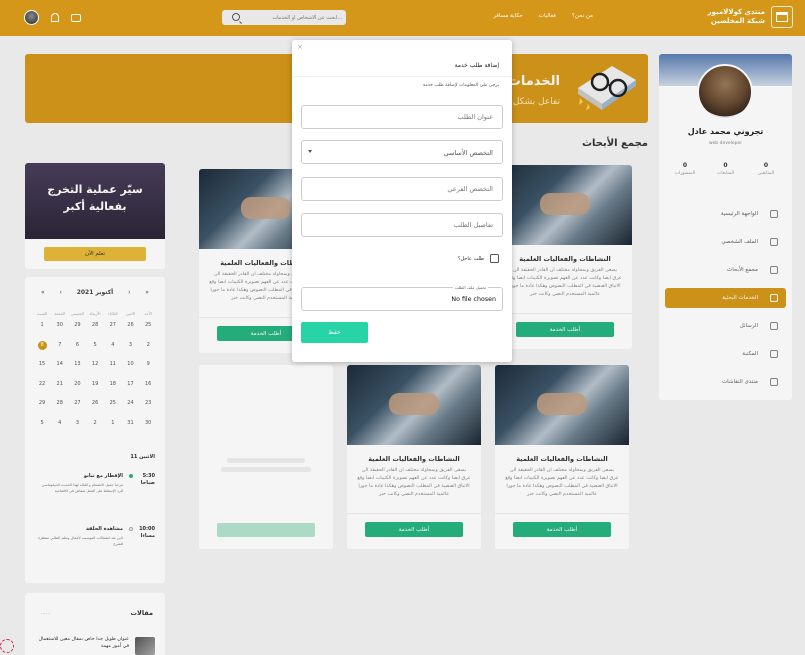  I want to click on brand: منتدى كولالامبور شبكة المخلصين, so click(750, 17).